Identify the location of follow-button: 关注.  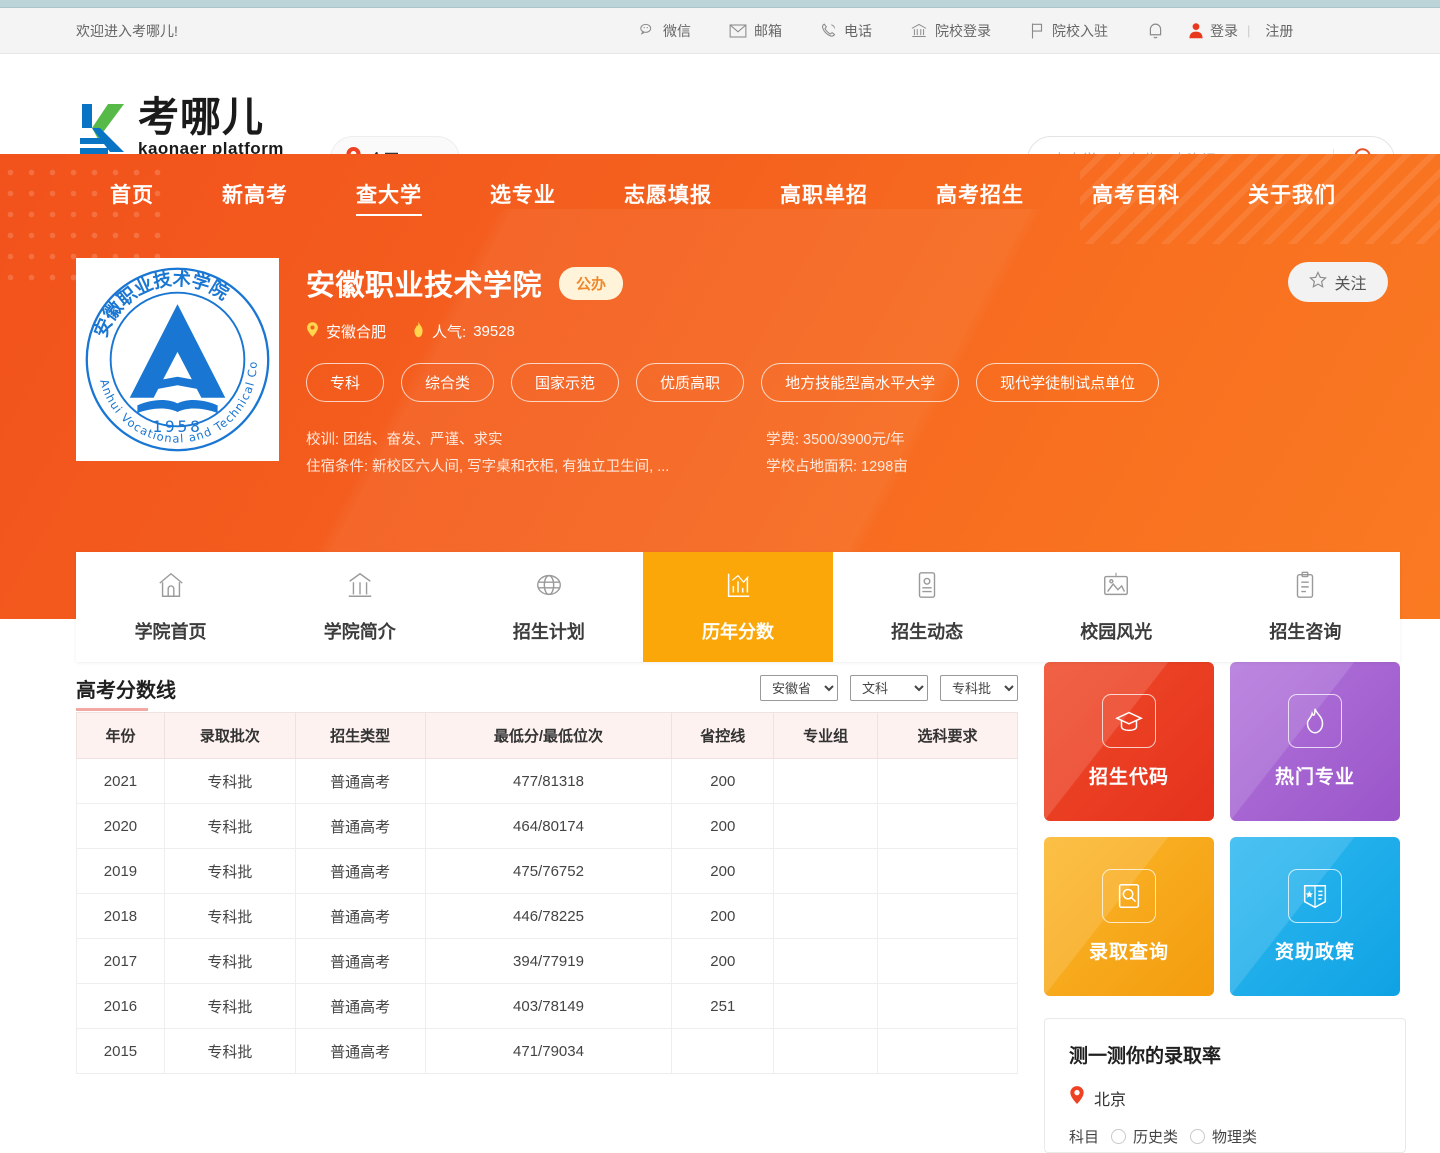
(1338, 282).